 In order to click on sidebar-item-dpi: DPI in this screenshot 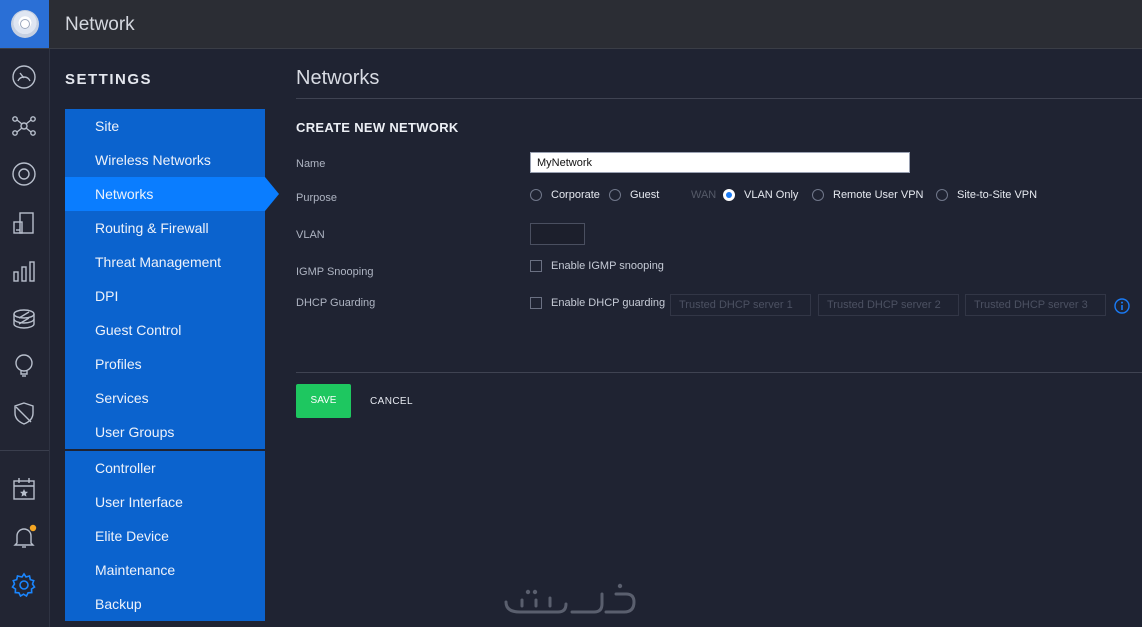, I will do `click(165, 296)`.